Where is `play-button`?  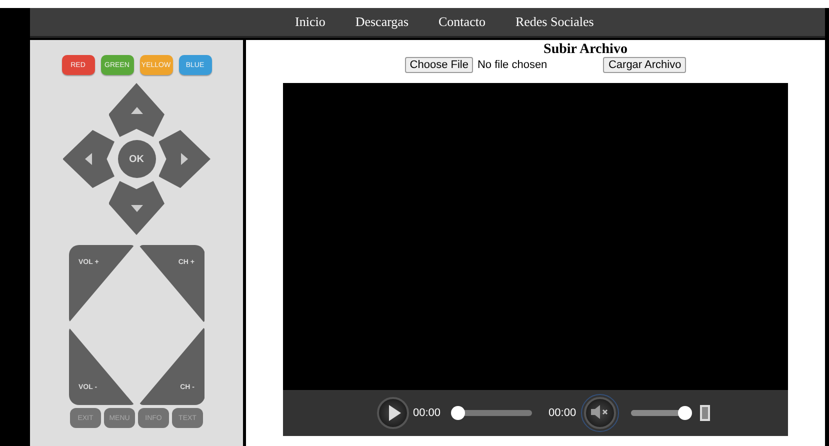
play-button is located at coordinates (393, 413).